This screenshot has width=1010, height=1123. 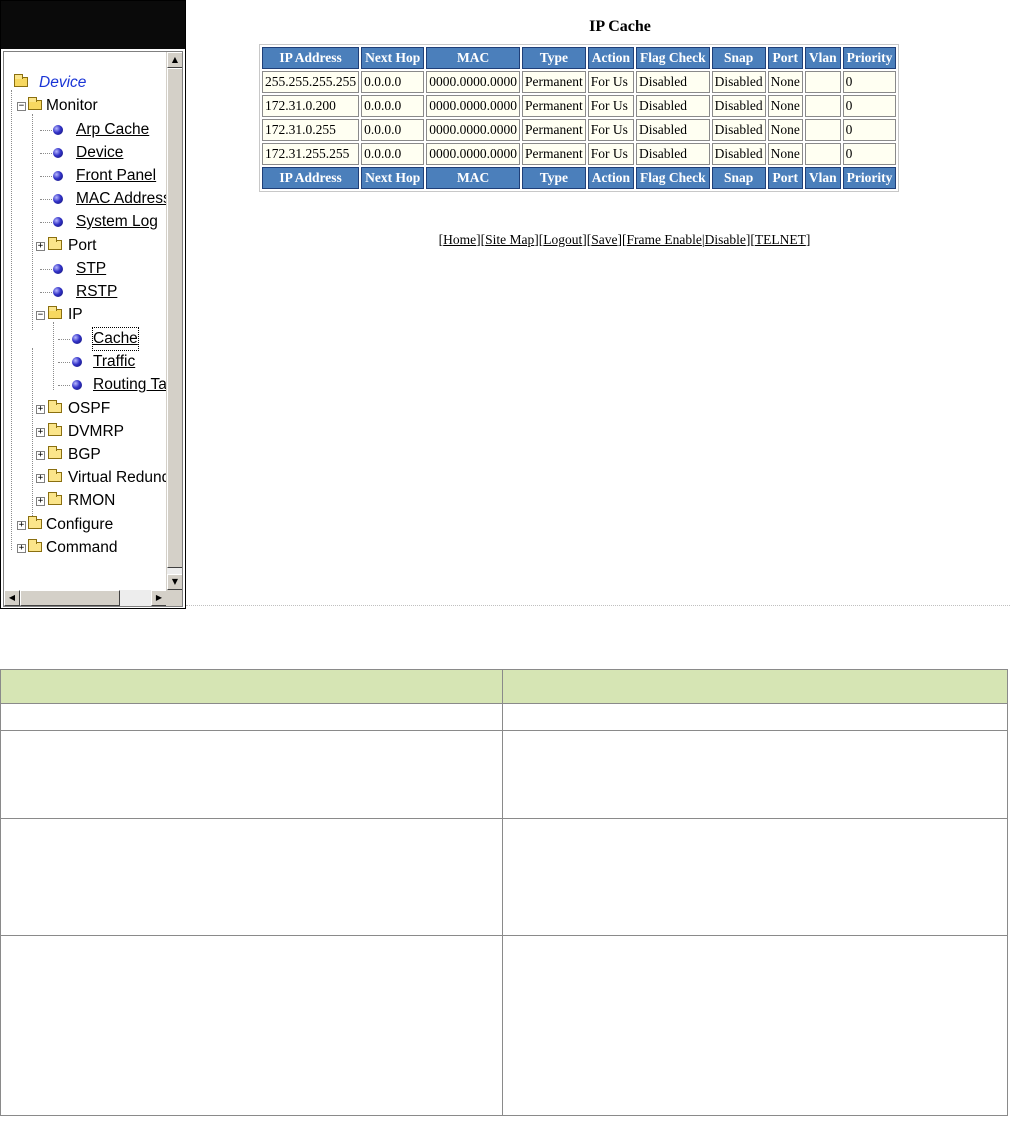 I want to click on footer-link-home: Home, so click(x=459, y=239).